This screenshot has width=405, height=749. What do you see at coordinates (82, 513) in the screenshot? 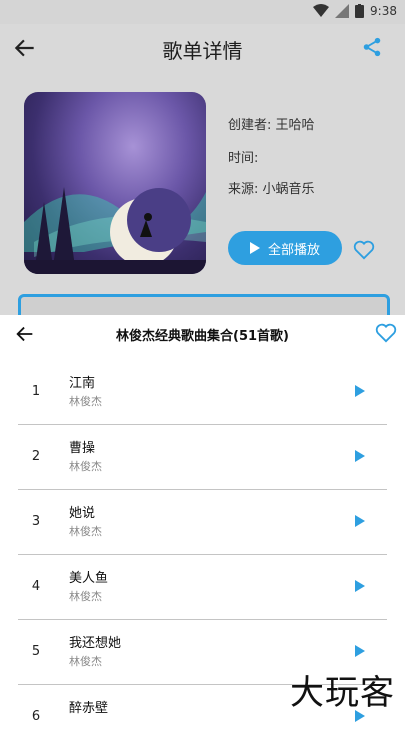
I see `song-title: 她说` at bounding box center [82, 513].